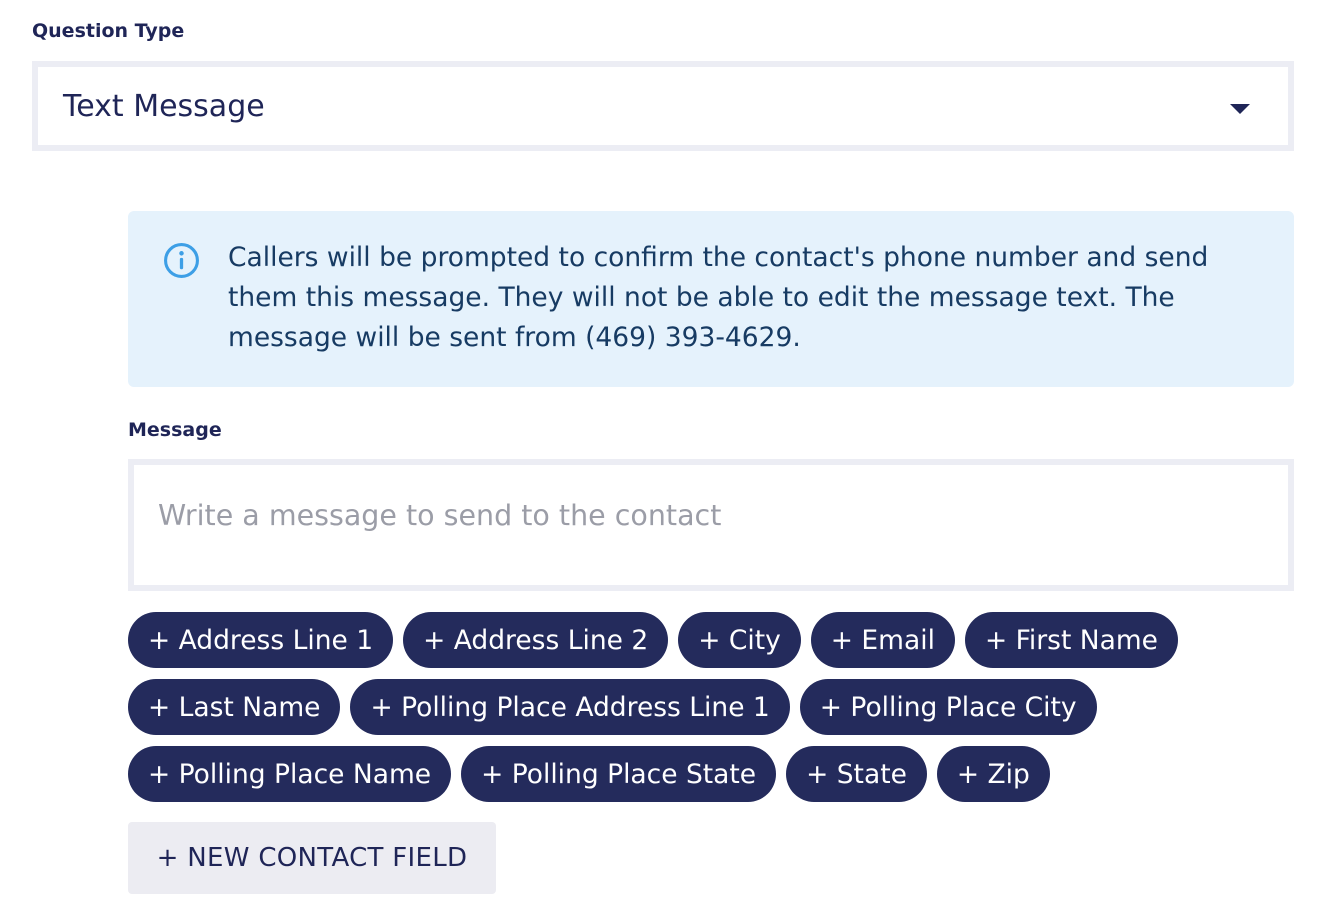 The height and width of the screenshot is (918, 1332). Describe the element at coordinates (261, 640) in the screenshot. I see `chip-address-line-1: + Address Line 1` at that location.